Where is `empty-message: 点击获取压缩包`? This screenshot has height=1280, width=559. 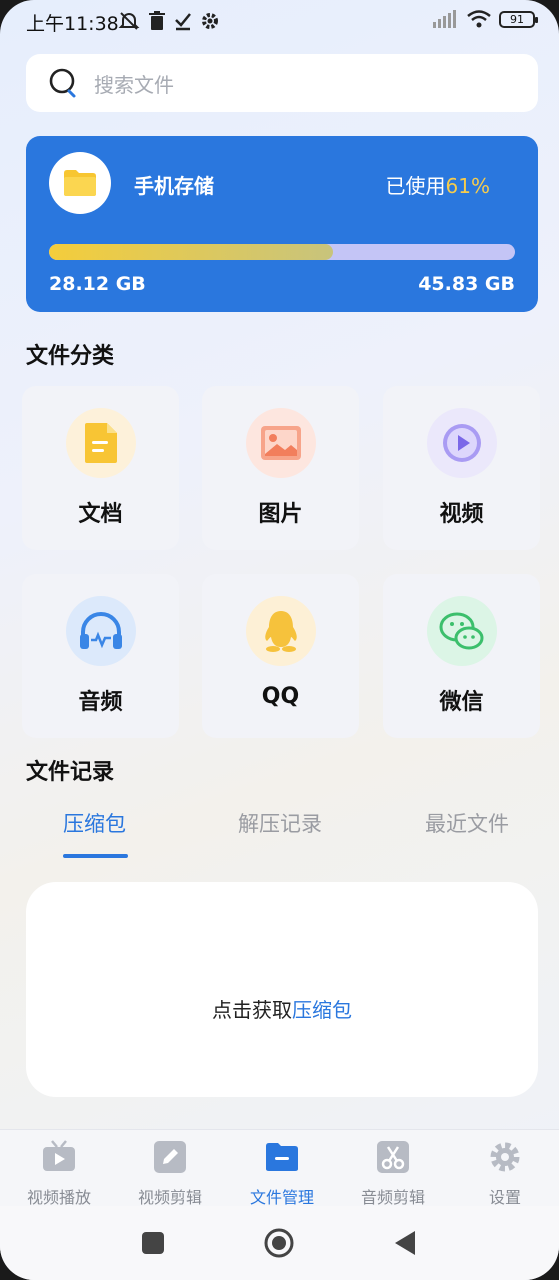 empty-message: 点击获取压缩包 is located at coordinates (282, 1008).